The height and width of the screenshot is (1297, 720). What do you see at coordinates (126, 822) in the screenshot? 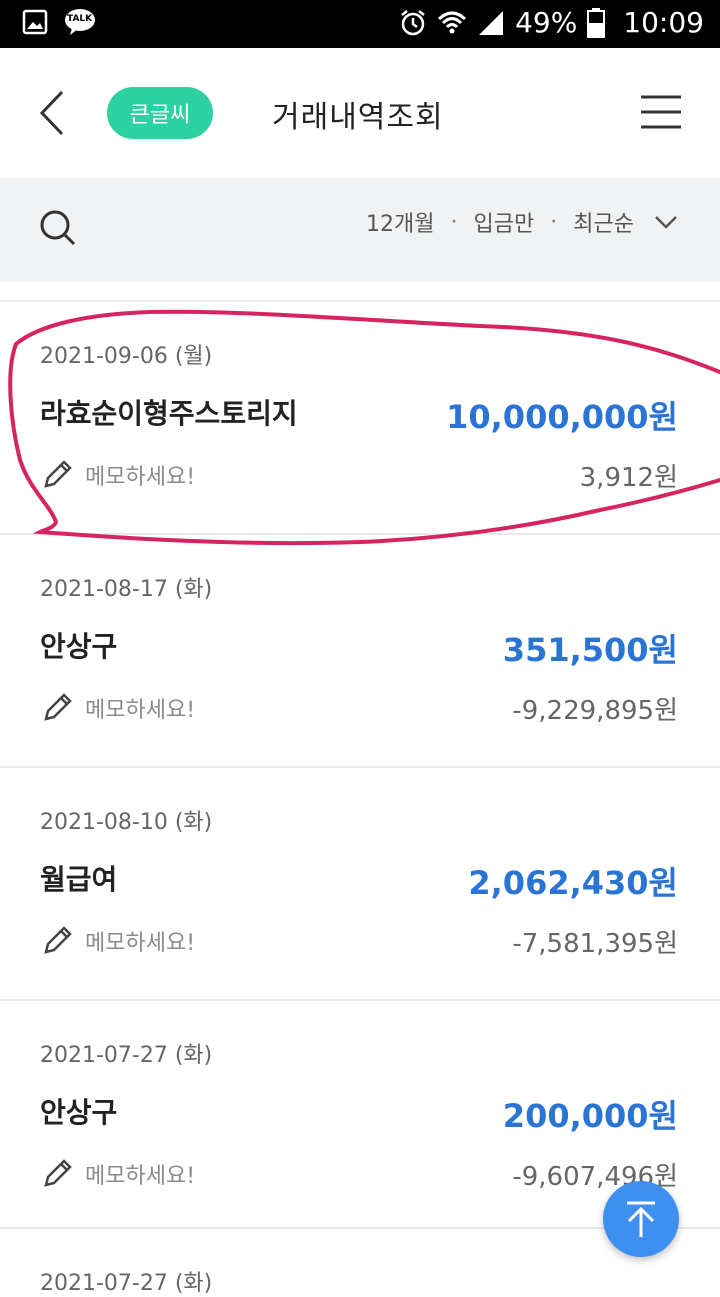
I see `transaction-date: 2021-08-10 (화)` at bounding box center [126, 822].